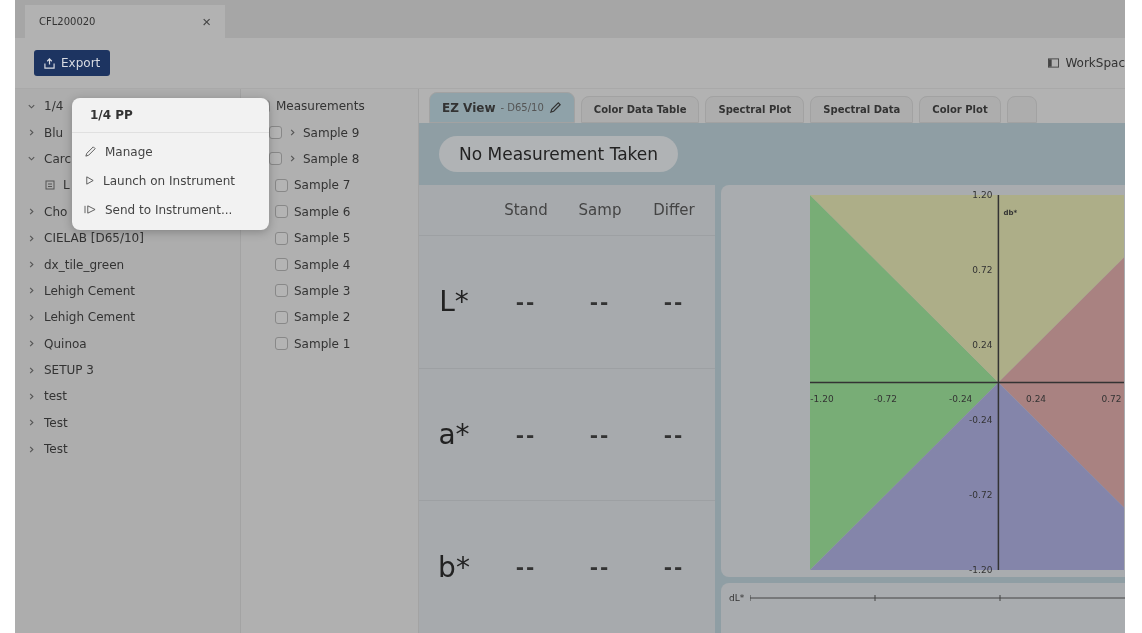  What do you see at coordinates (331, 132) in the screenshot?
I see `sample-item: Sample 9` at bounding box center [331, 132].